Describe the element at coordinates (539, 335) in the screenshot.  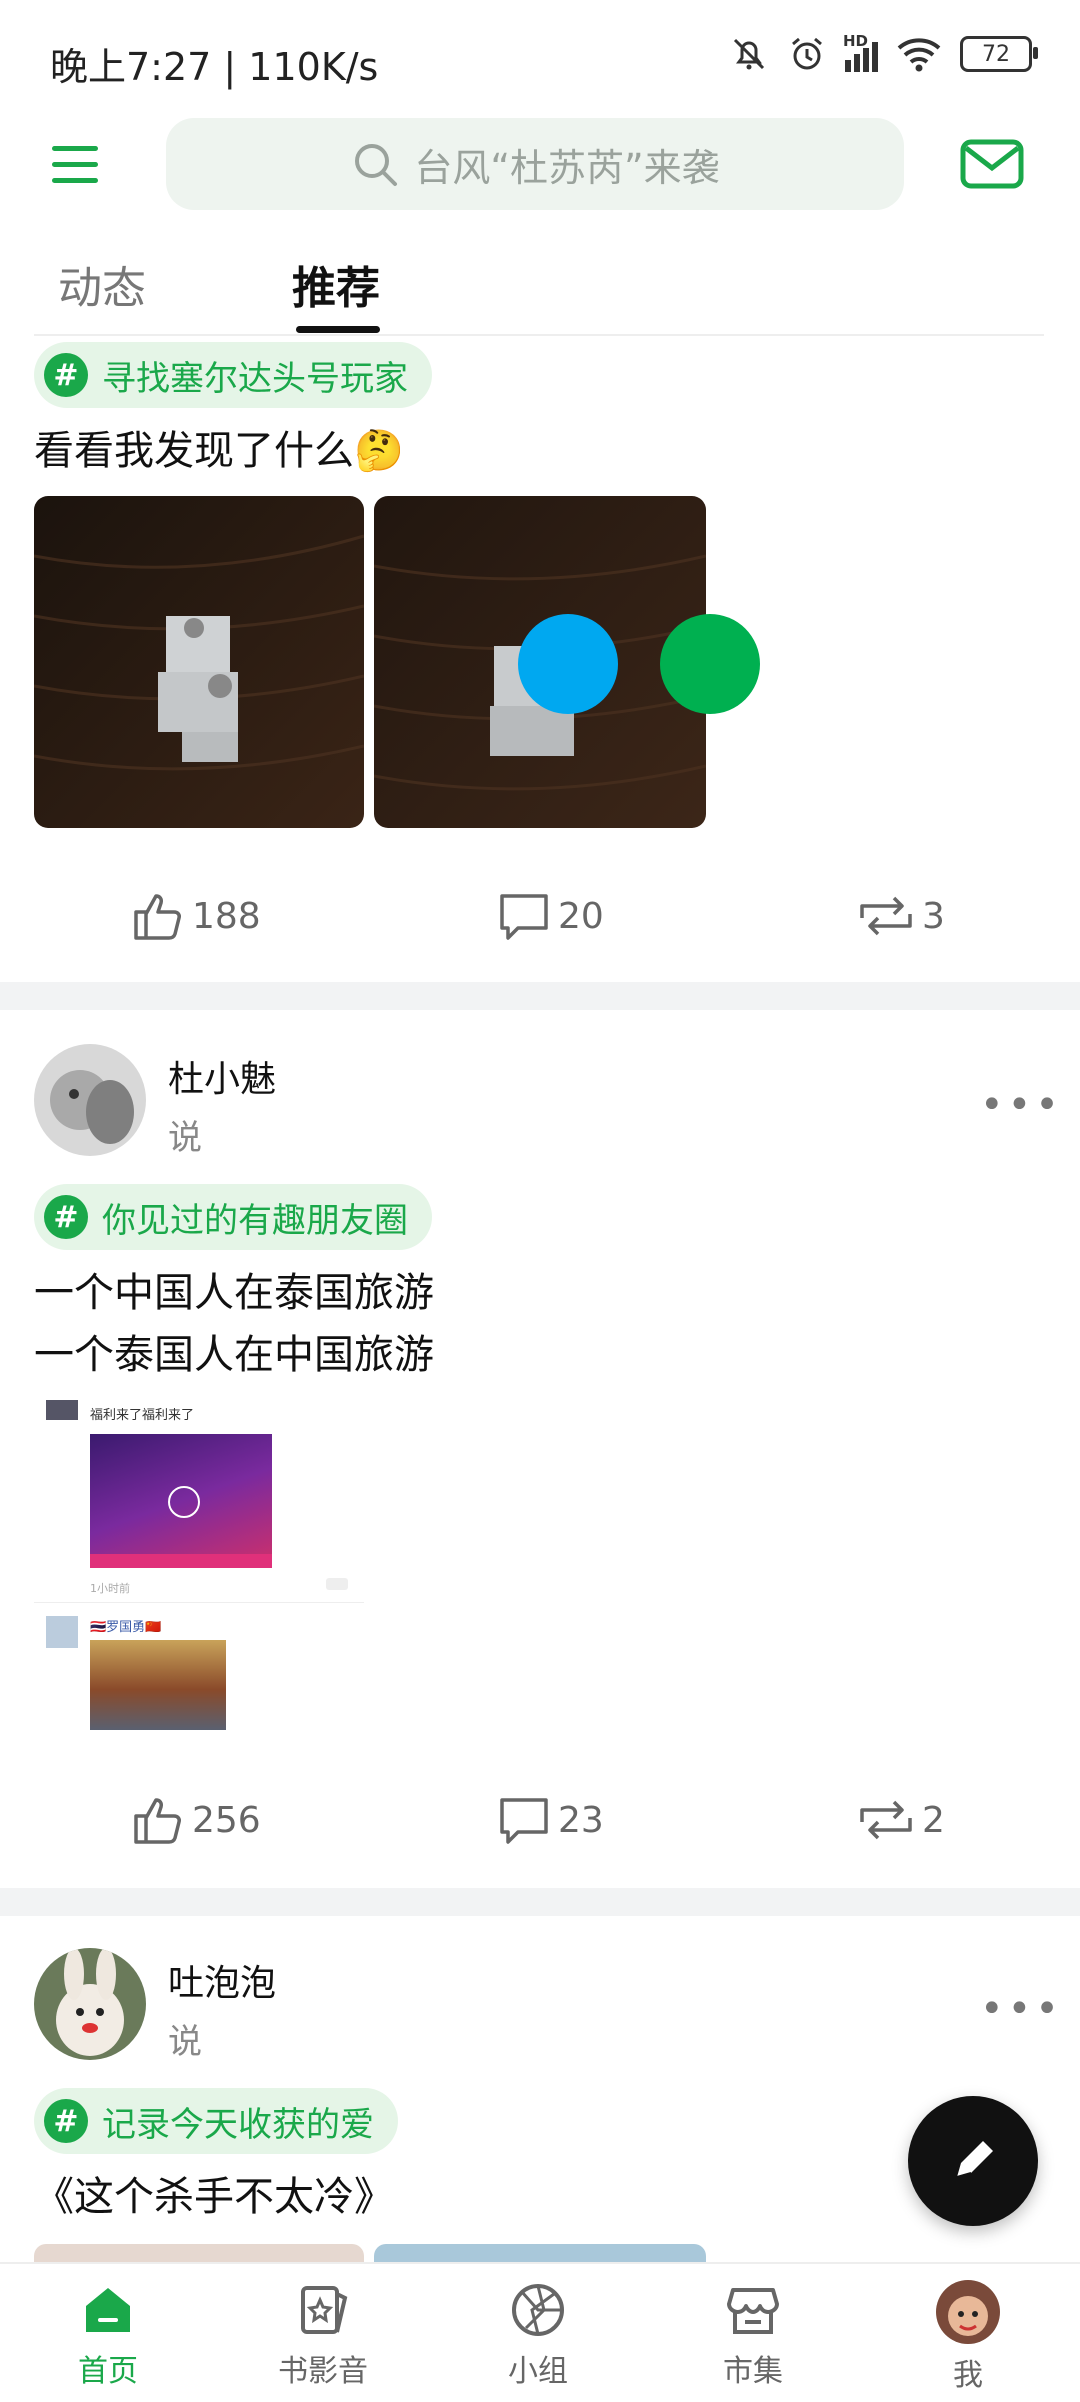
I see `tab-divider` at that location.